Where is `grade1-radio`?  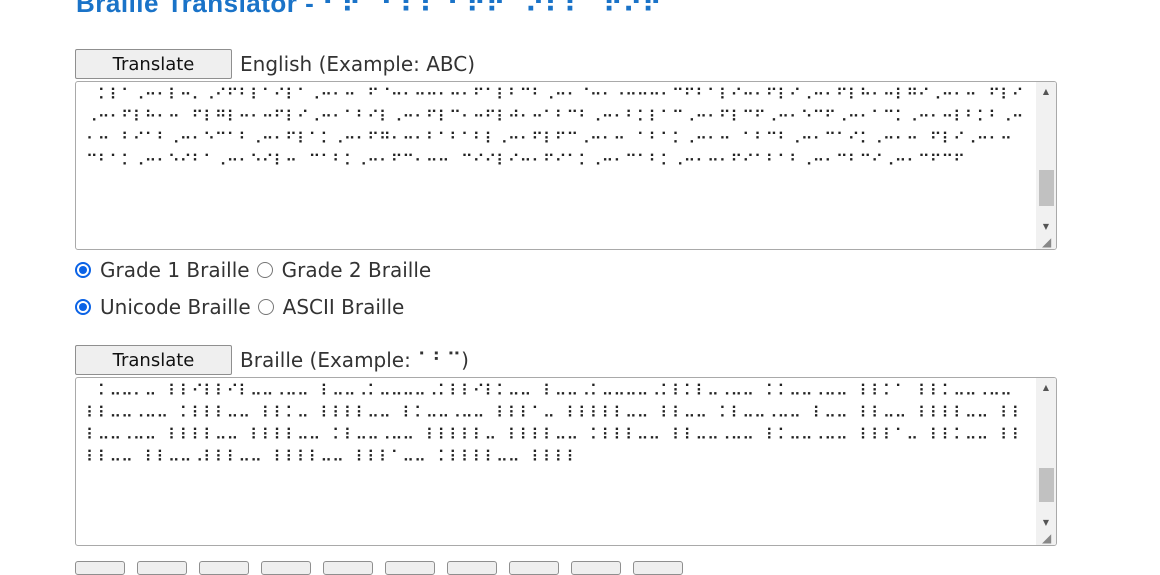 grade1-radio is located at coordinates (83, 270).